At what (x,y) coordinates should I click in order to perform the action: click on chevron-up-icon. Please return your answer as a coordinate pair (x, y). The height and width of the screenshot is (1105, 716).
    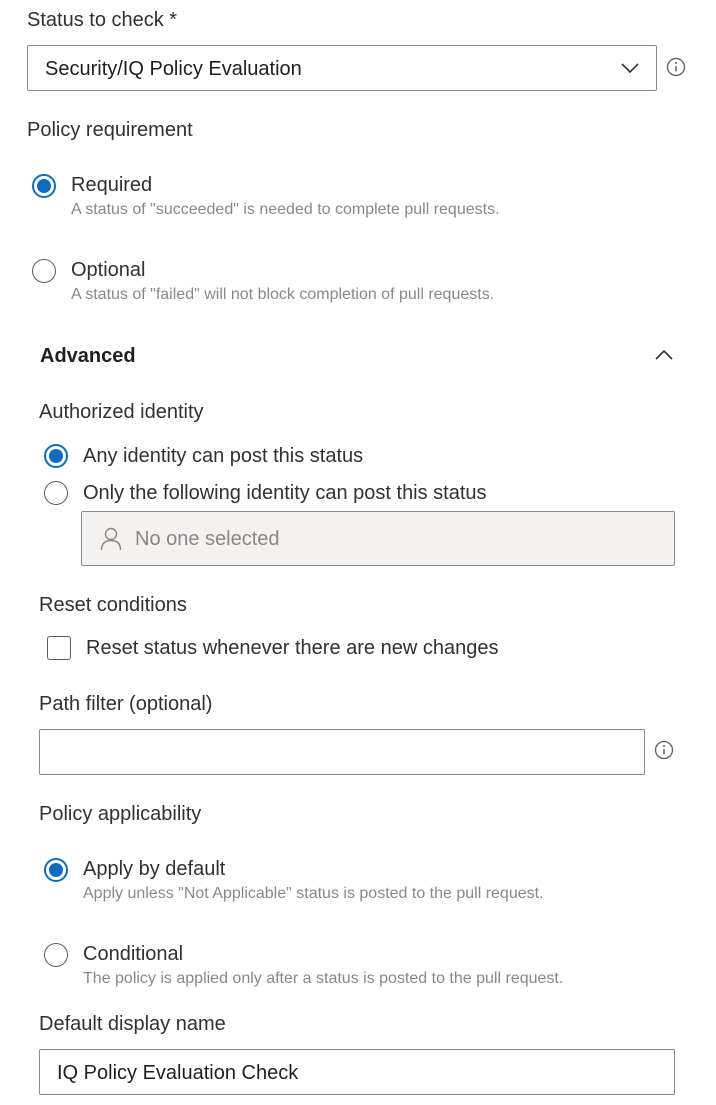
    Looking at the image, I should click on (664, 355).